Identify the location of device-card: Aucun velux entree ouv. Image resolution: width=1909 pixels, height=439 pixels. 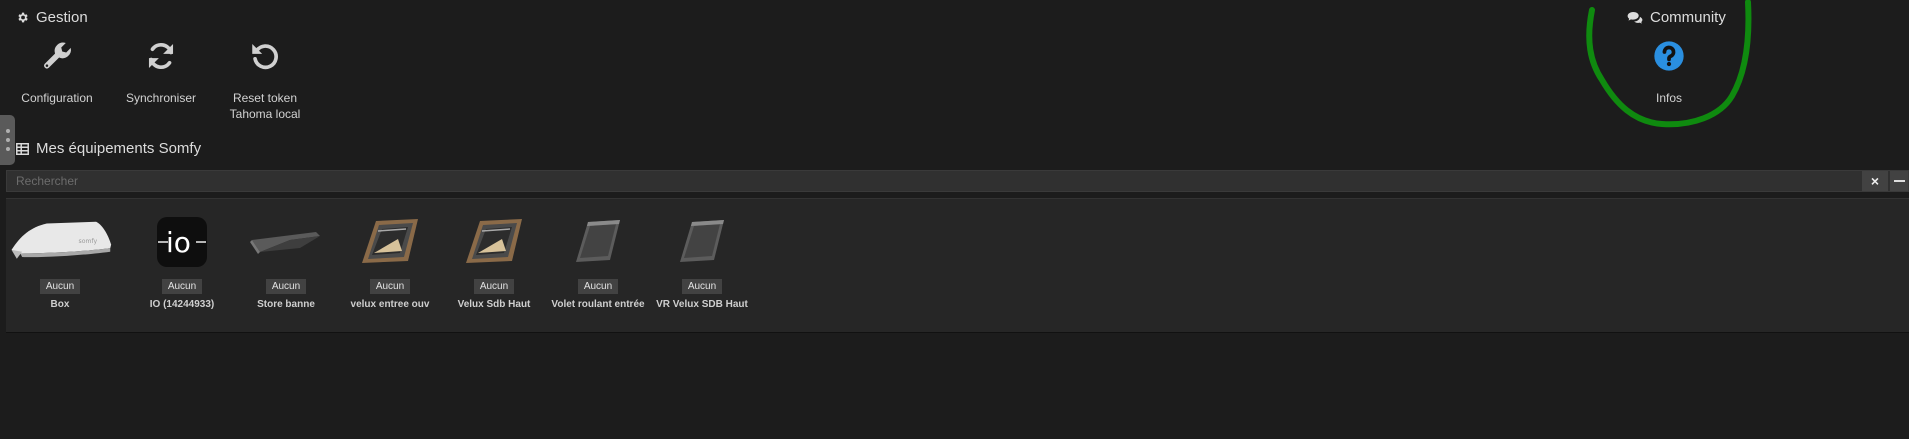
(390, 262).